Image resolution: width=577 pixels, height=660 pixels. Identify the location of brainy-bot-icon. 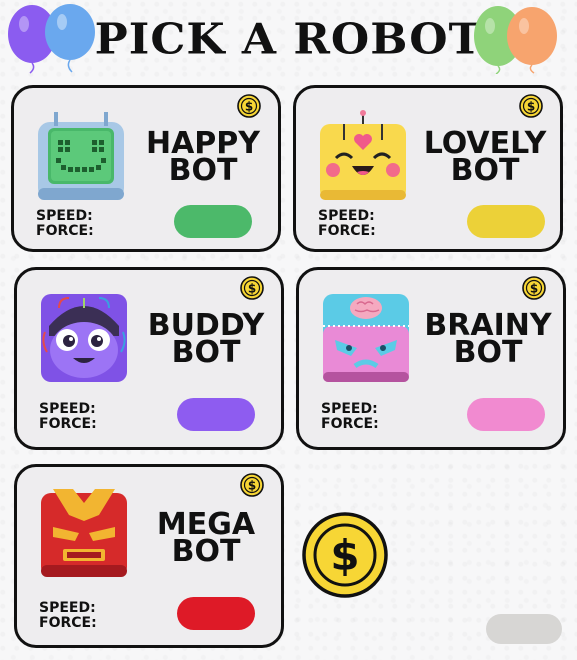
(366, 338).